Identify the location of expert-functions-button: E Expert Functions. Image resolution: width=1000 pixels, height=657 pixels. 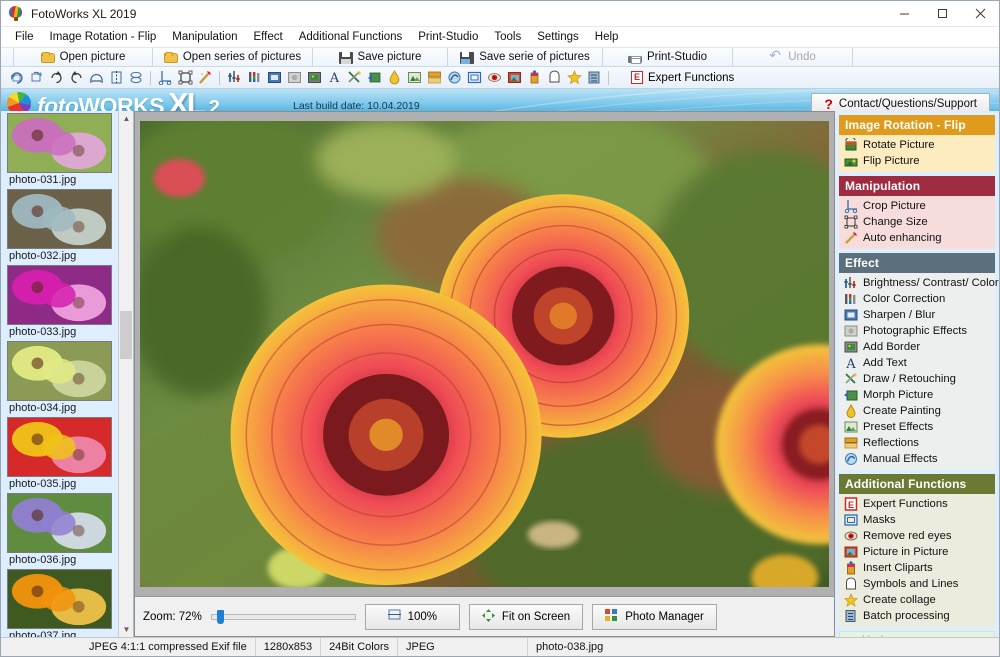
(682, 77).